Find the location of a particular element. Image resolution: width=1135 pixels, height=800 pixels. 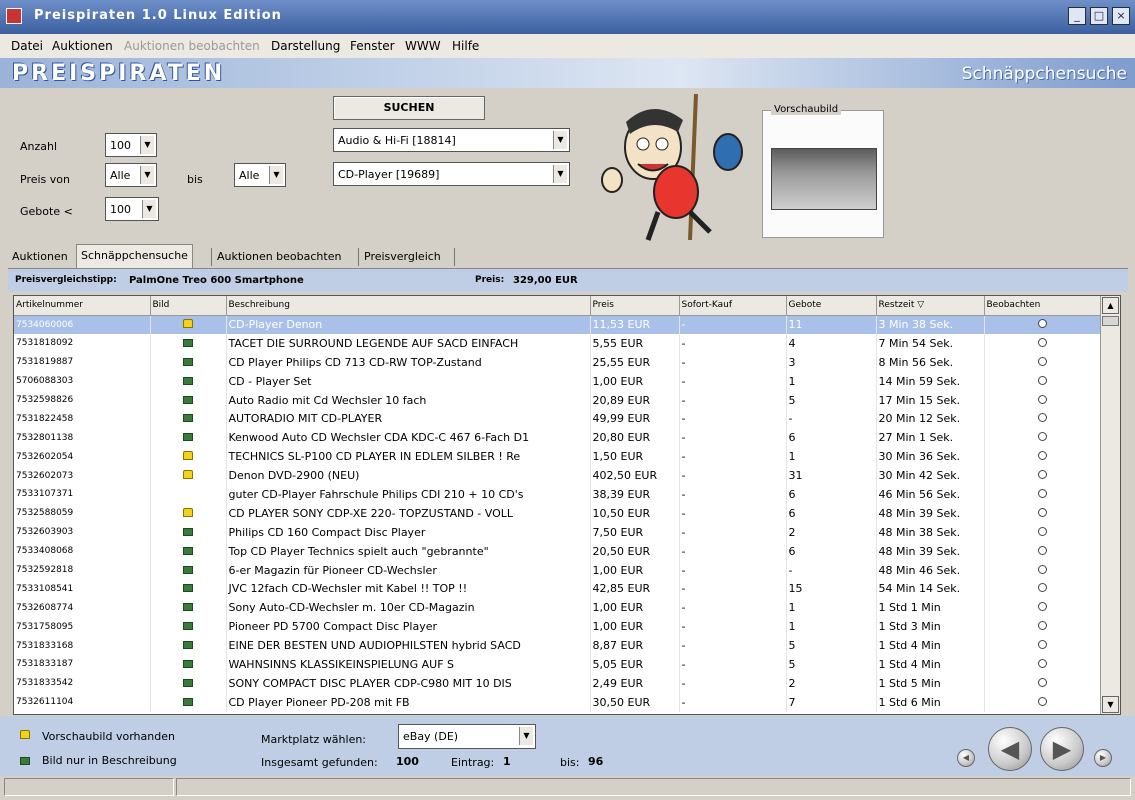

col-header-artikelnummer: Artikelnummer is located at coordinates (82, 306).